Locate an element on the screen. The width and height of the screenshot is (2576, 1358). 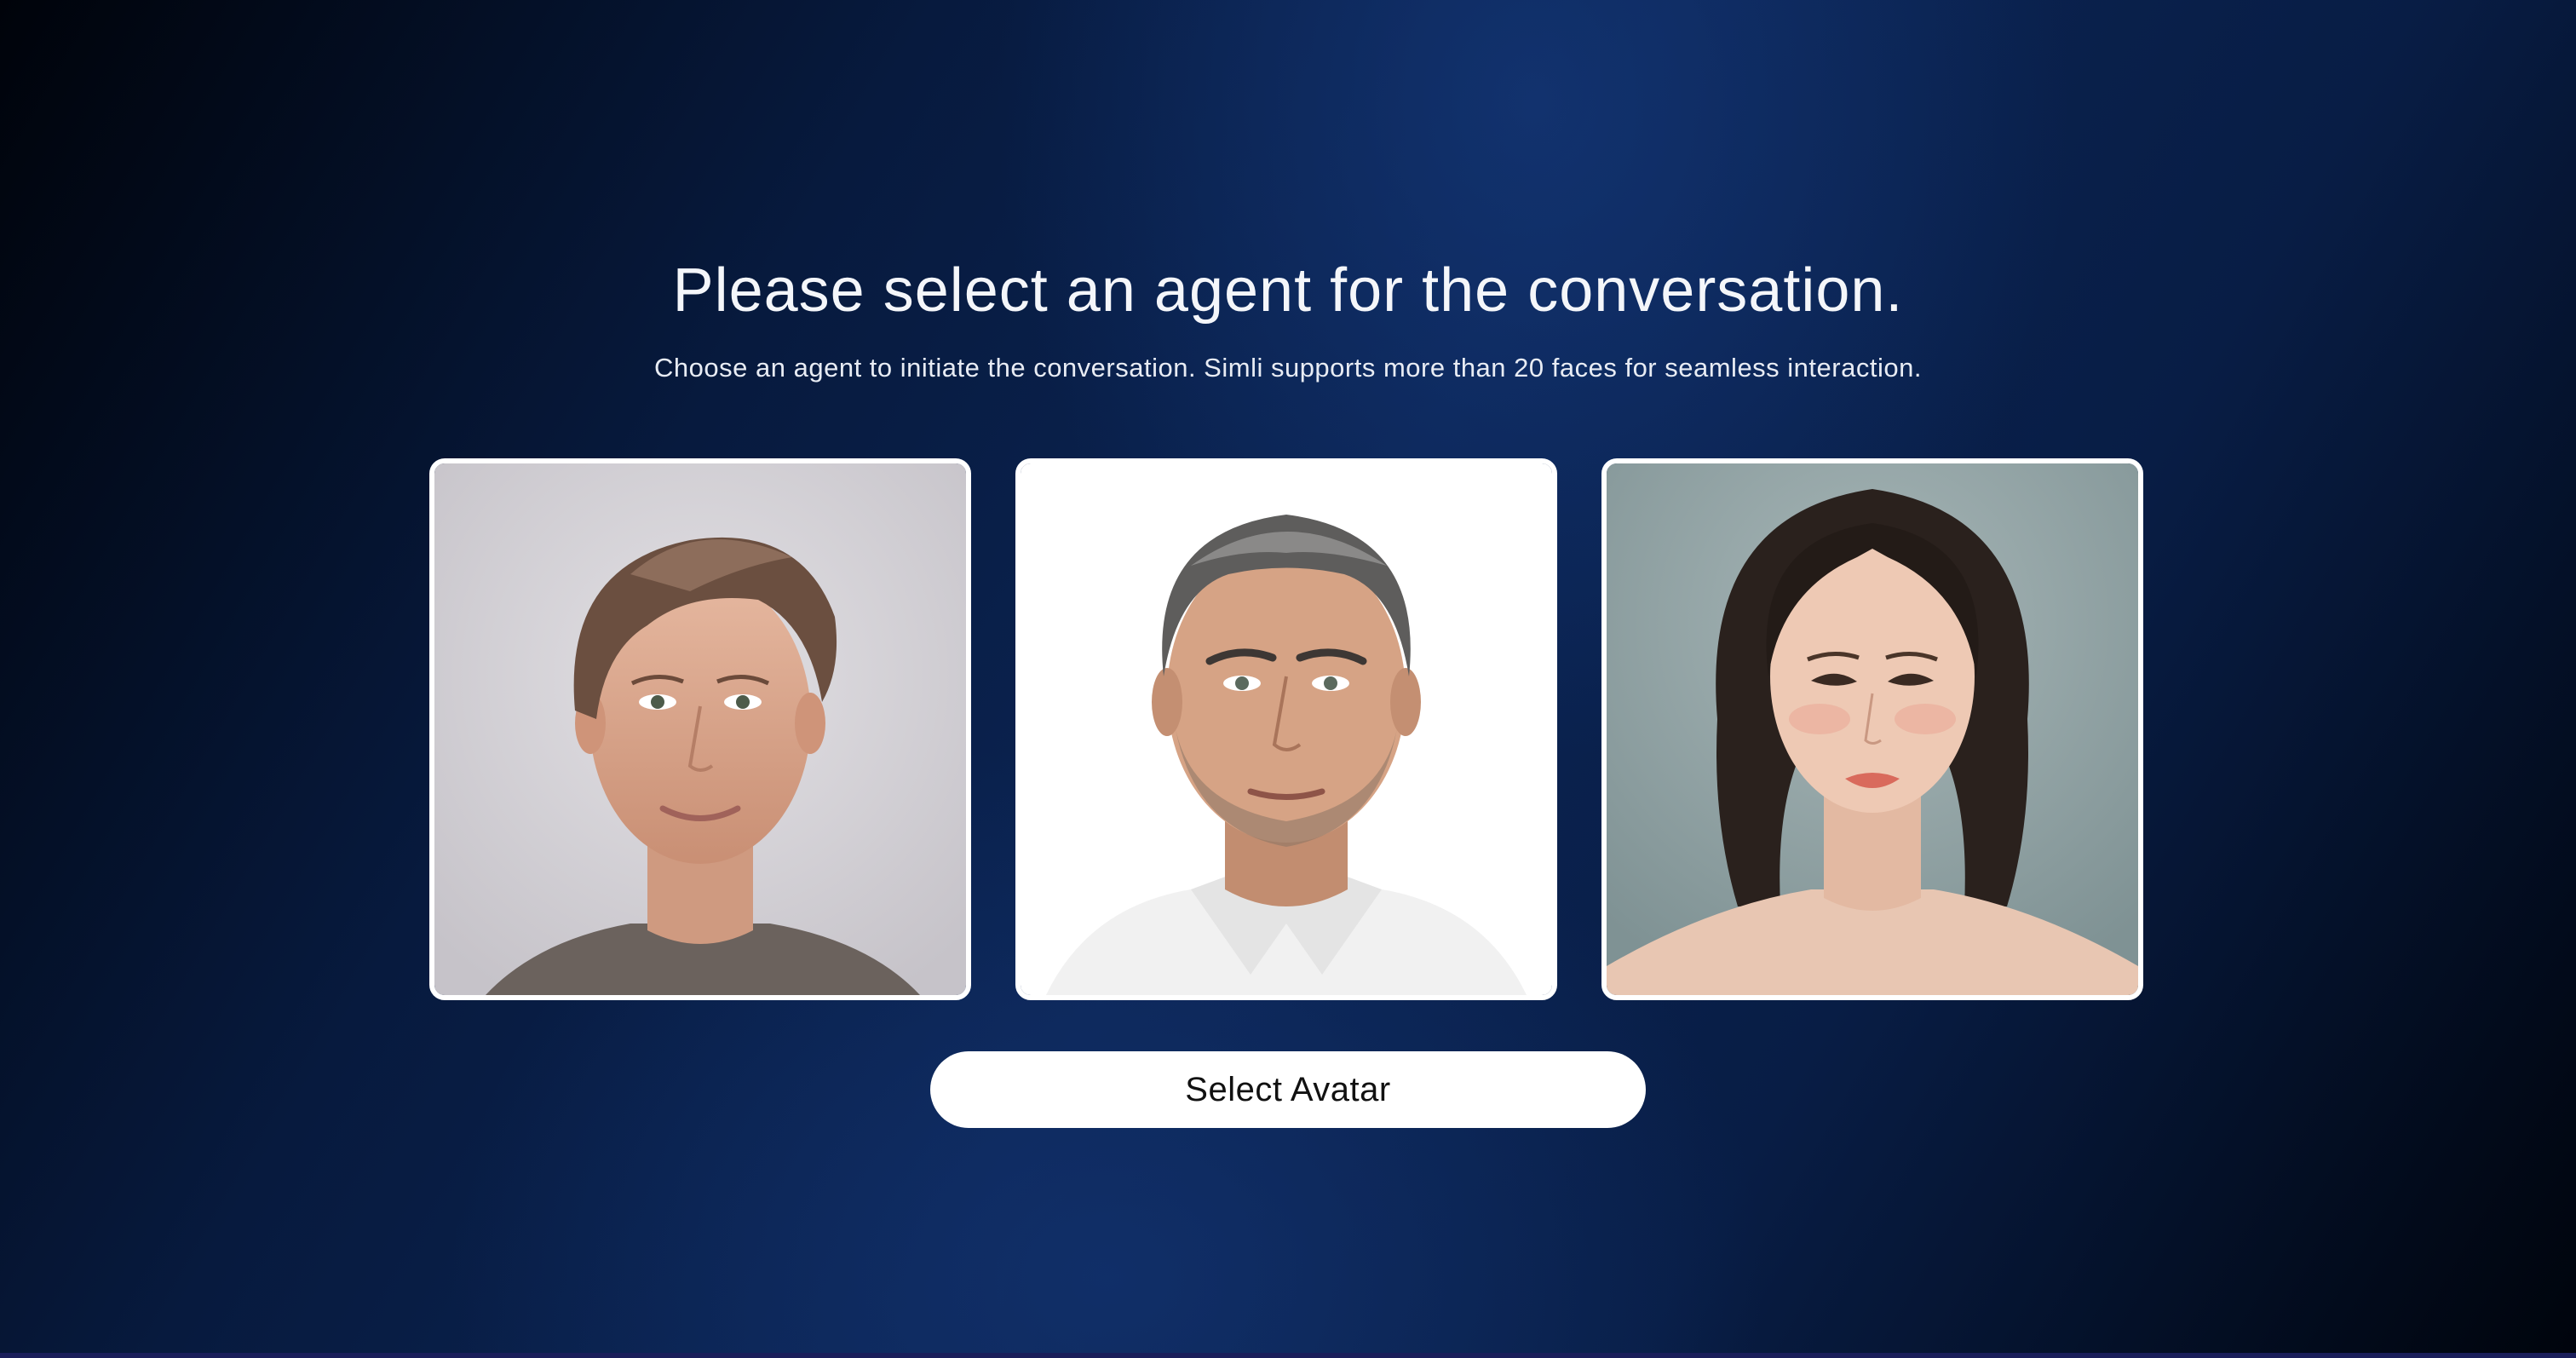
avatar-image-young-woman-dark-hair is located at coordinates (1872, 729).